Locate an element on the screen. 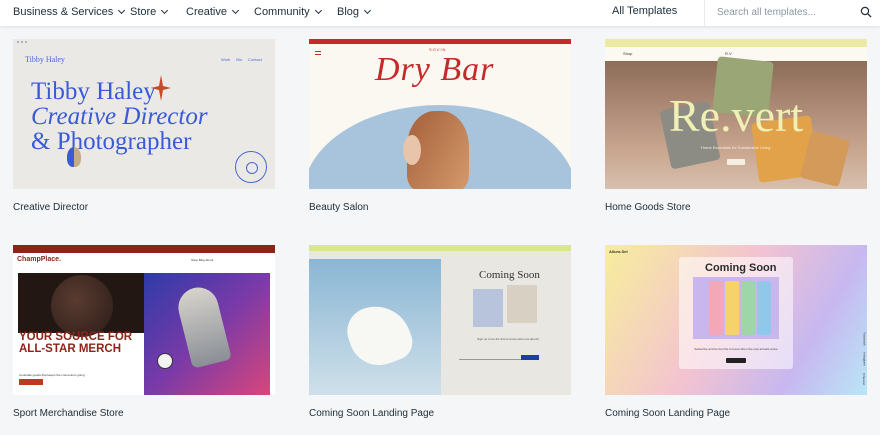  social-label: Pinterest is located at coordinates (863, 379).